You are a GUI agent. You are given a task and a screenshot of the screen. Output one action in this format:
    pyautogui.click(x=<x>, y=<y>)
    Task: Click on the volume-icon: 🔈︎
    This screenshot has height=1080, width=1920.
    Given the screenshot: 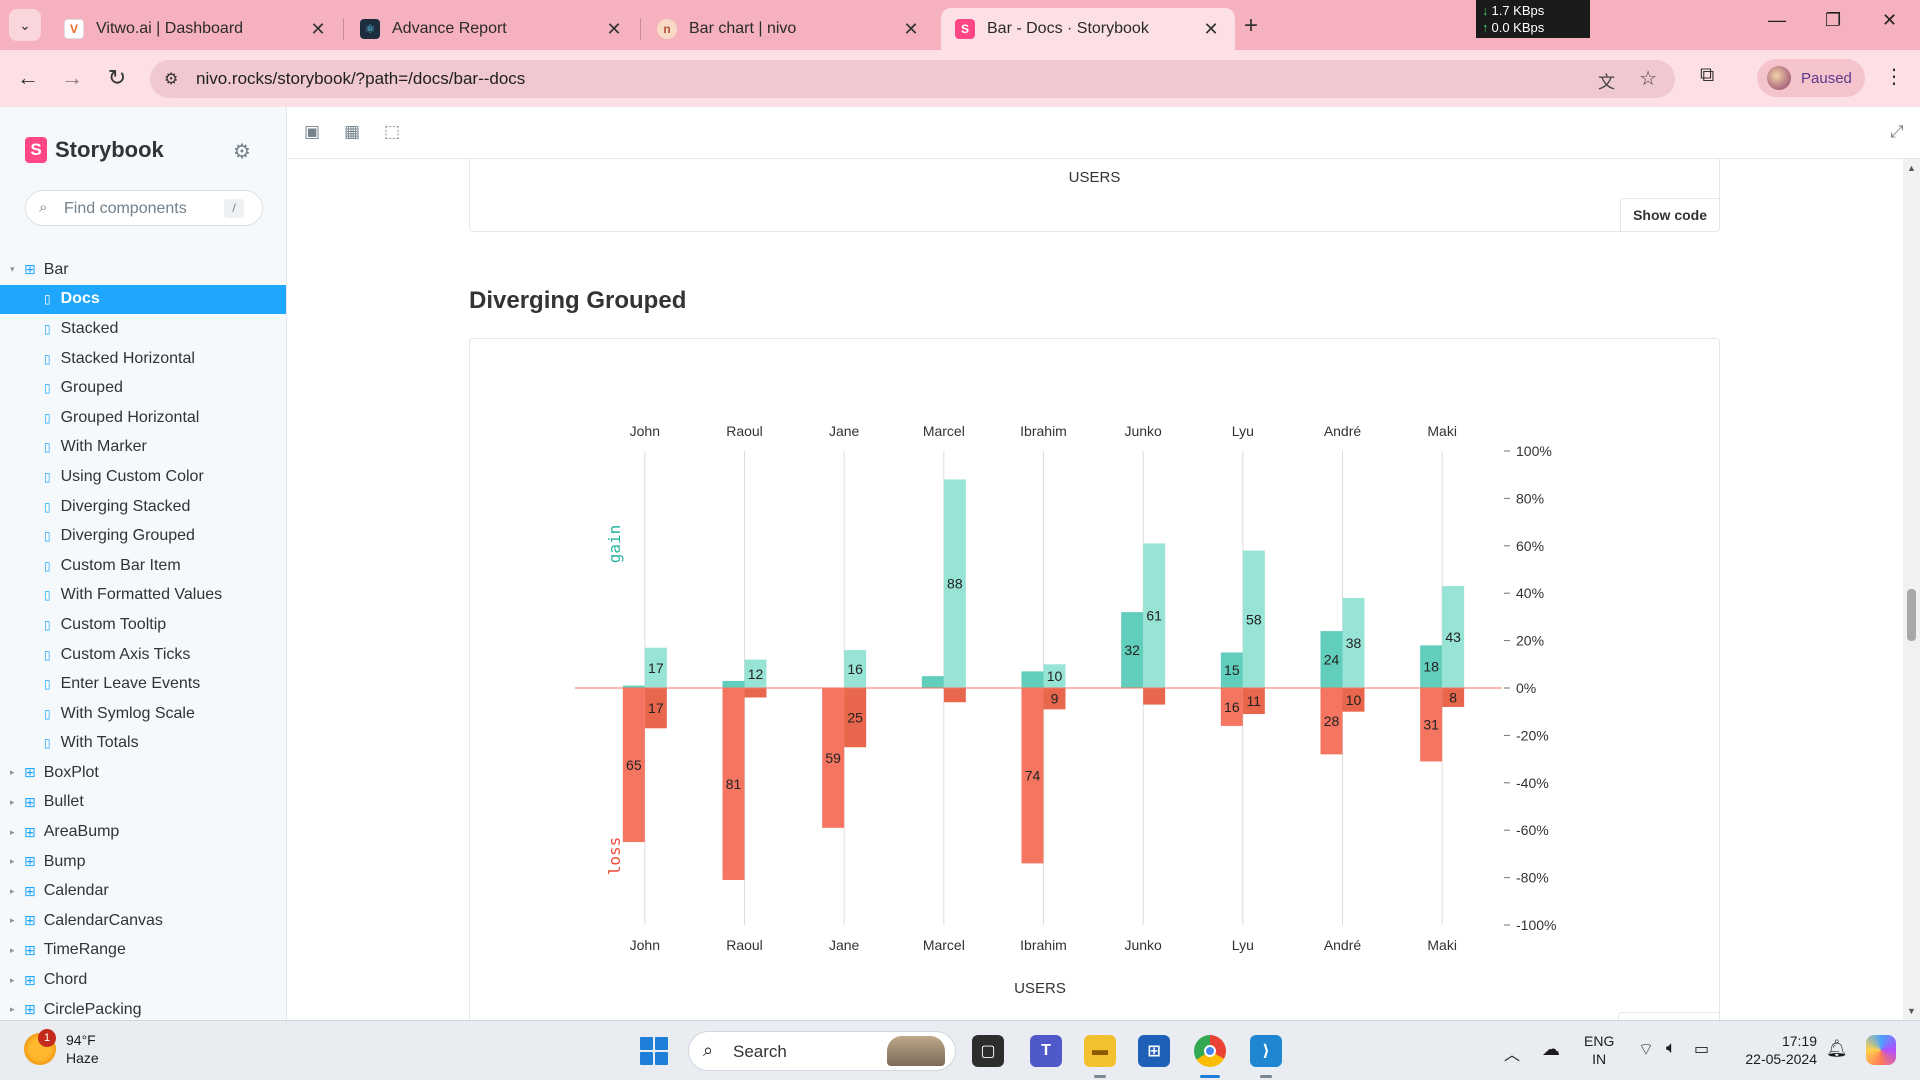 What is the action you would take?
    pyautogui.click(x=1671, y=1048)
    